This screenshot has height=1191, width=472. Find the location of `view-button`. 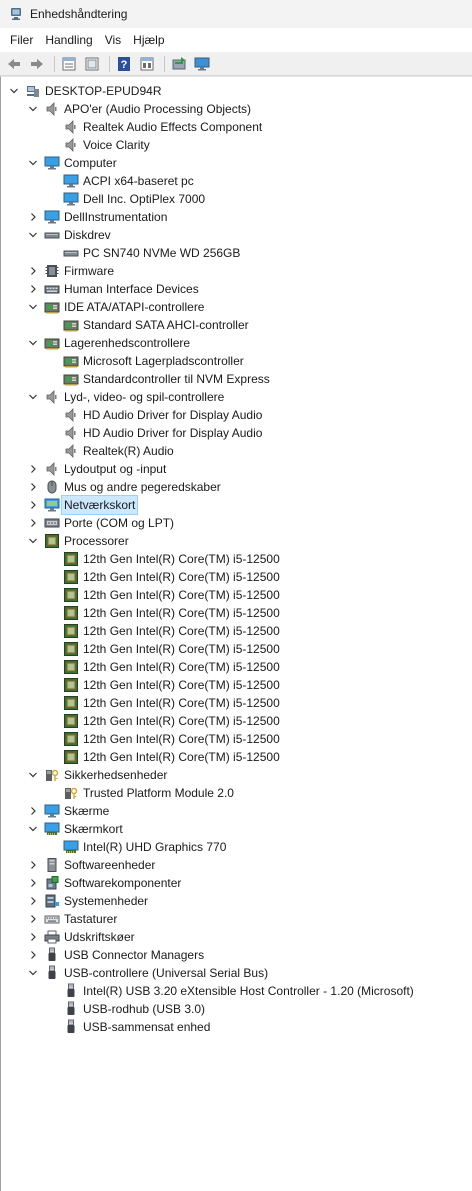

view-button is located at coordinates (92, 64).